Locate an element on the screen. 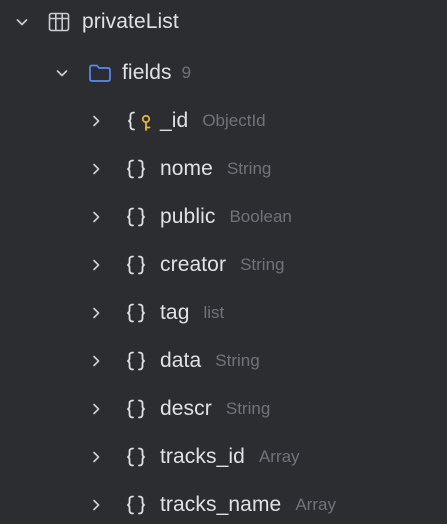  field-count: 9 is located at coordinates (186, 72).